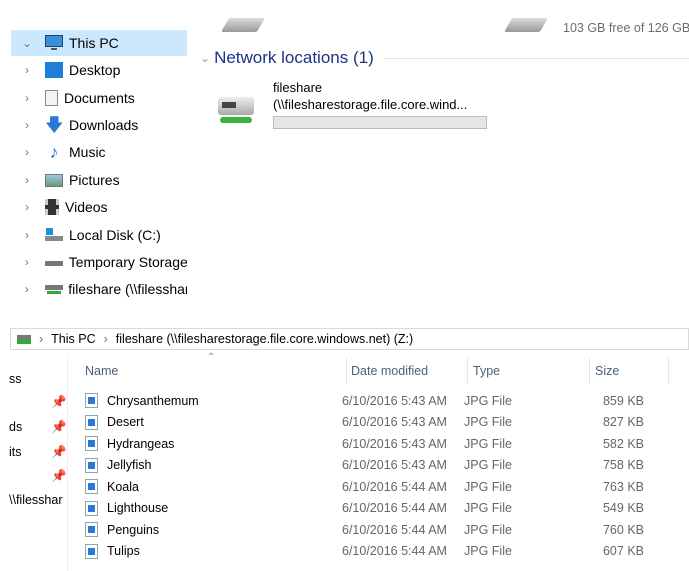 The width and height of the screenshot is (689, 571). I want to click on quick-access-item: ds, so click(15, 427).